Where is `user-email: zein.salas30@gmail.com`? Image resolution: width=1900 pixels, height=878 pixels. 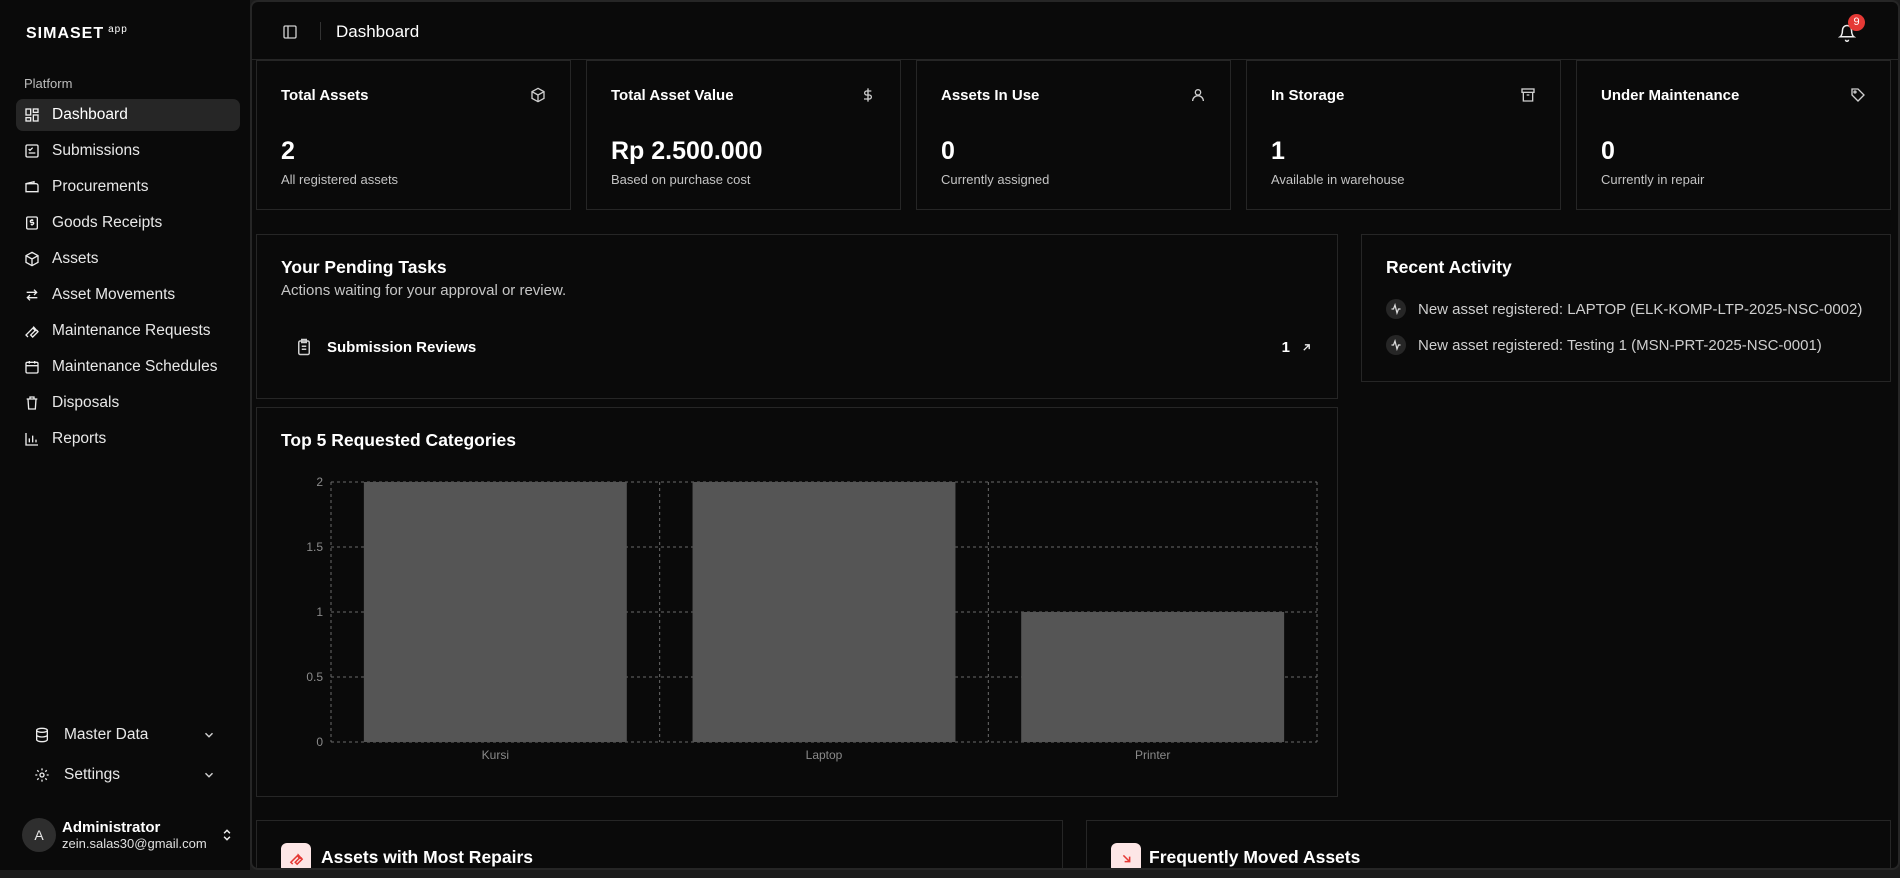 user-email: zein.salas30@gmail.com is located at coordinates (134, 843).